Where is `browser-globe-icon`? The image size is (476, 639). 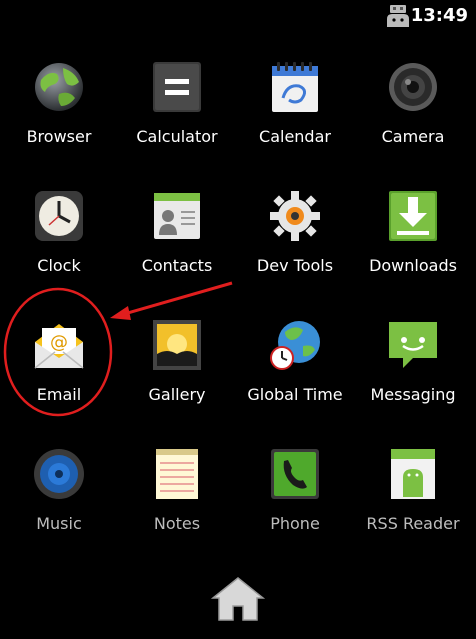 browser-globe-icon is located at coordinates (59, 87).